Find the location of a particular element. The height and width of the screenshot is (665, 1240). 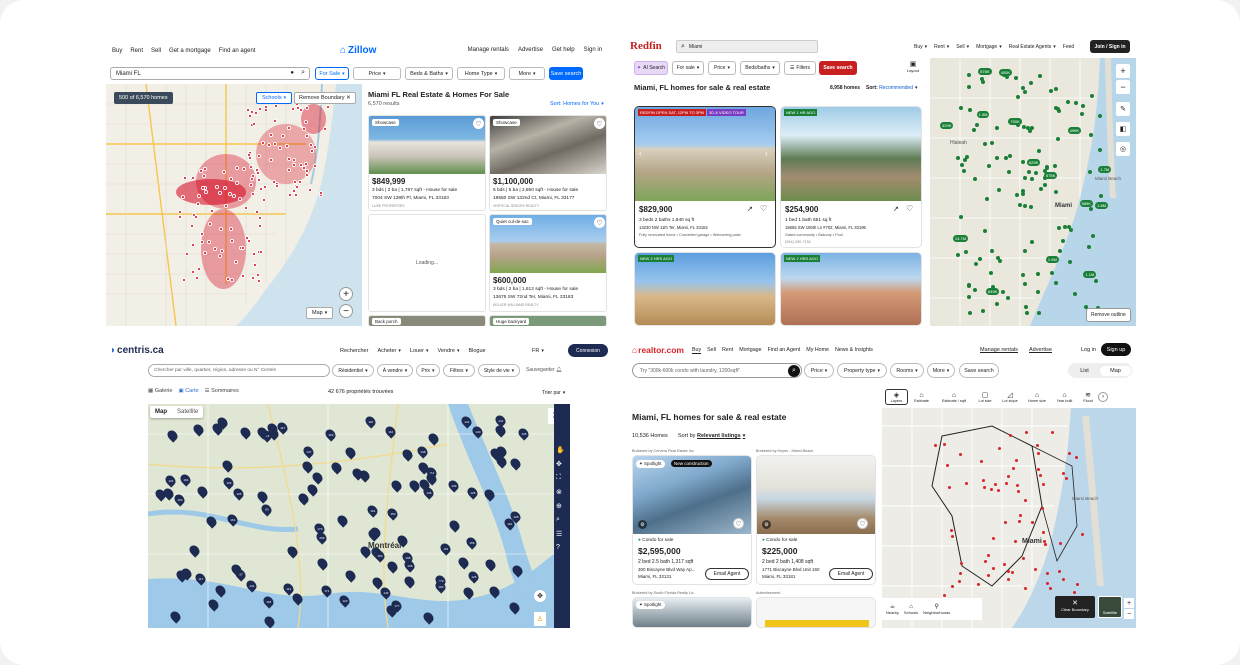

filter-rooms: Rooms is located at coordinates (907, 370).